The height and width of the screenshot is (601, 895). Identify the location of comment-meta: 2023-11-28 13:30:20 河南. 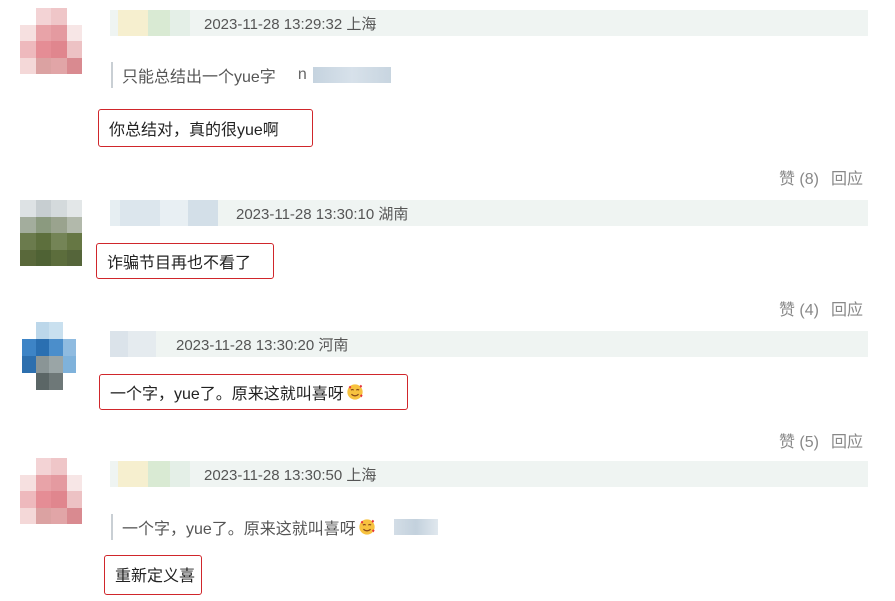
(489, 344).